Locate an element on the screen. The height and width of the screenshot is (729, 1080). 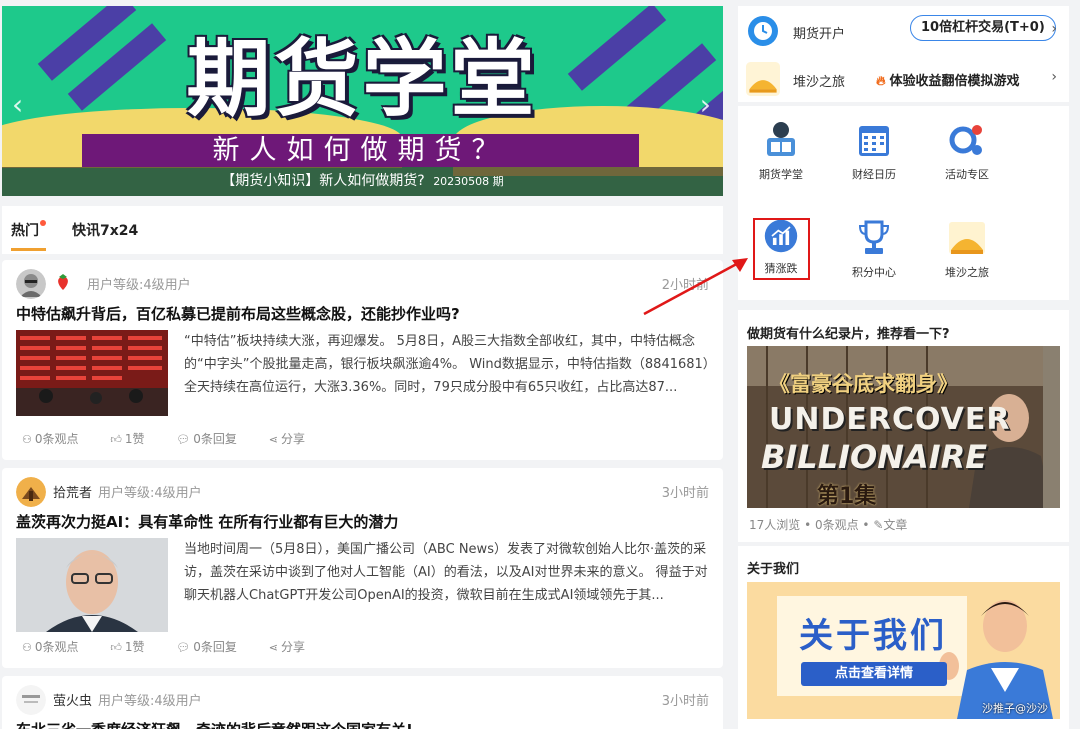
book-reader-icon is located at coordinates (781, 139).